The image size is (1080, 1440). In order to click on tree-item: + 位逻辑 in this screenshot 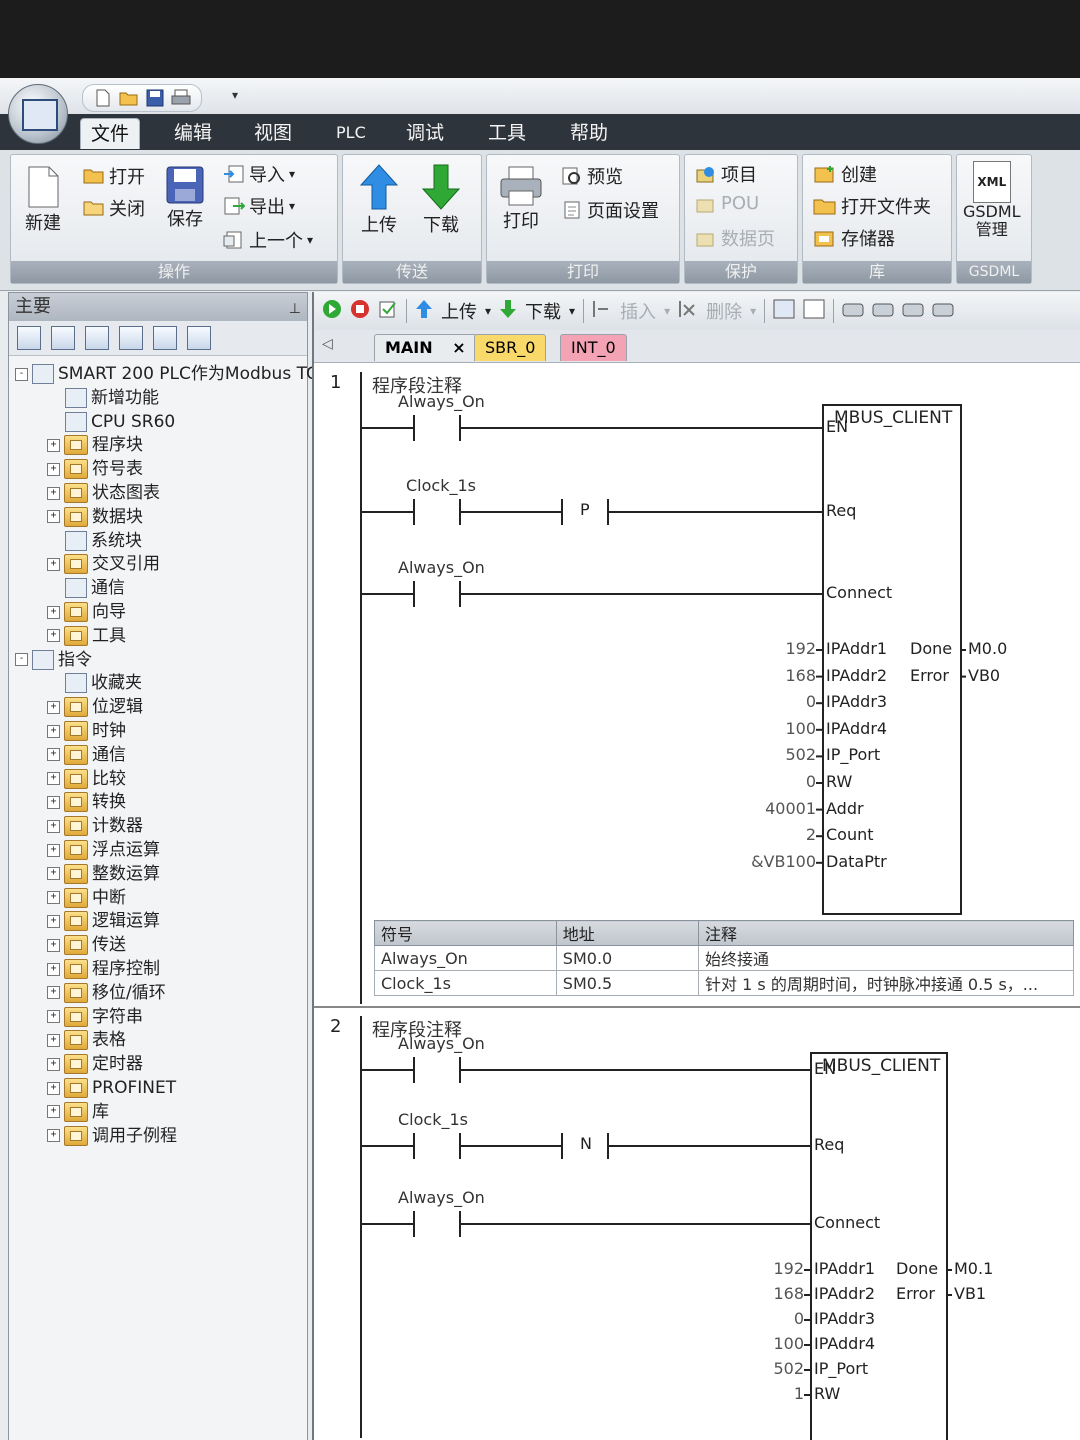, I will do `click(95, 707)`.